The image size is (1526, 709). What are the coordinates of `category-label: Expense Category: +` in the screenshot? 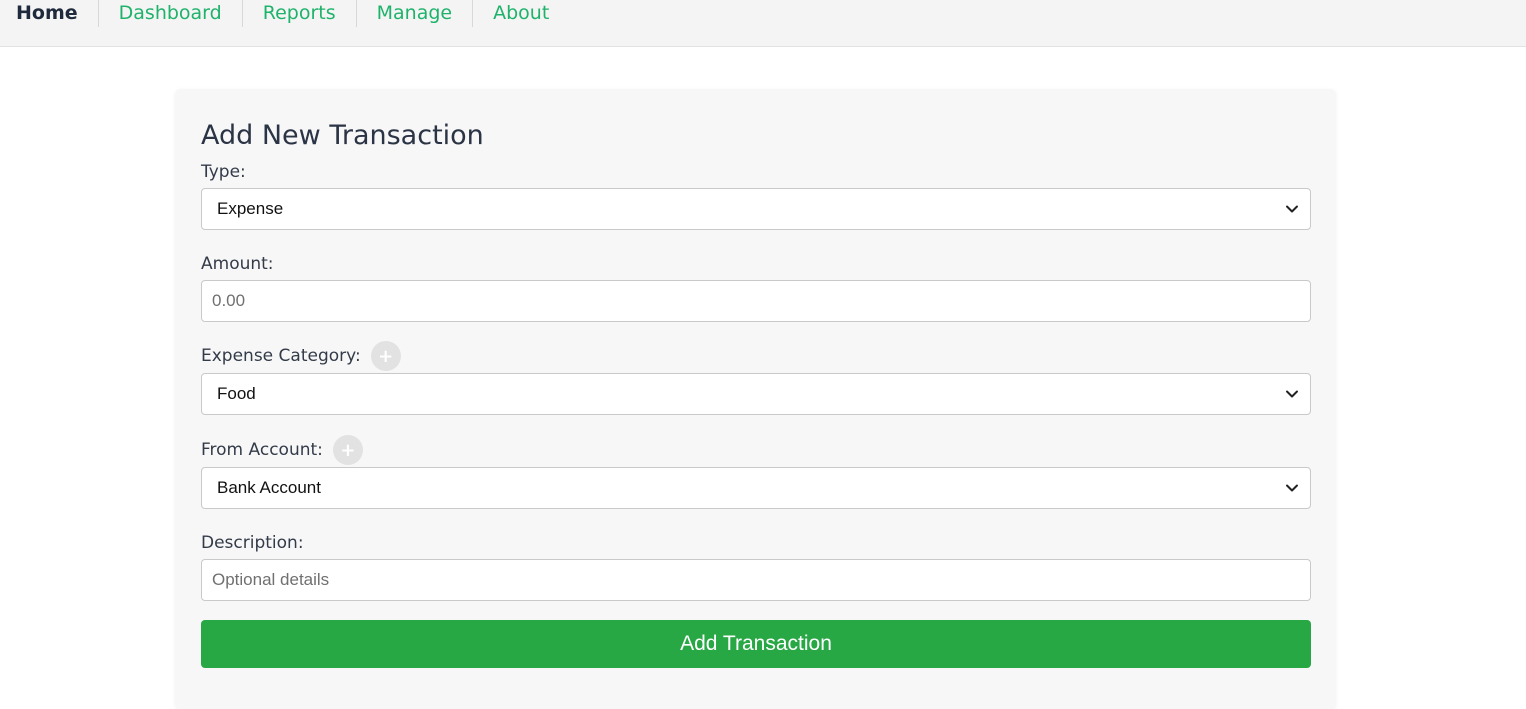 It's located at (301, 356).